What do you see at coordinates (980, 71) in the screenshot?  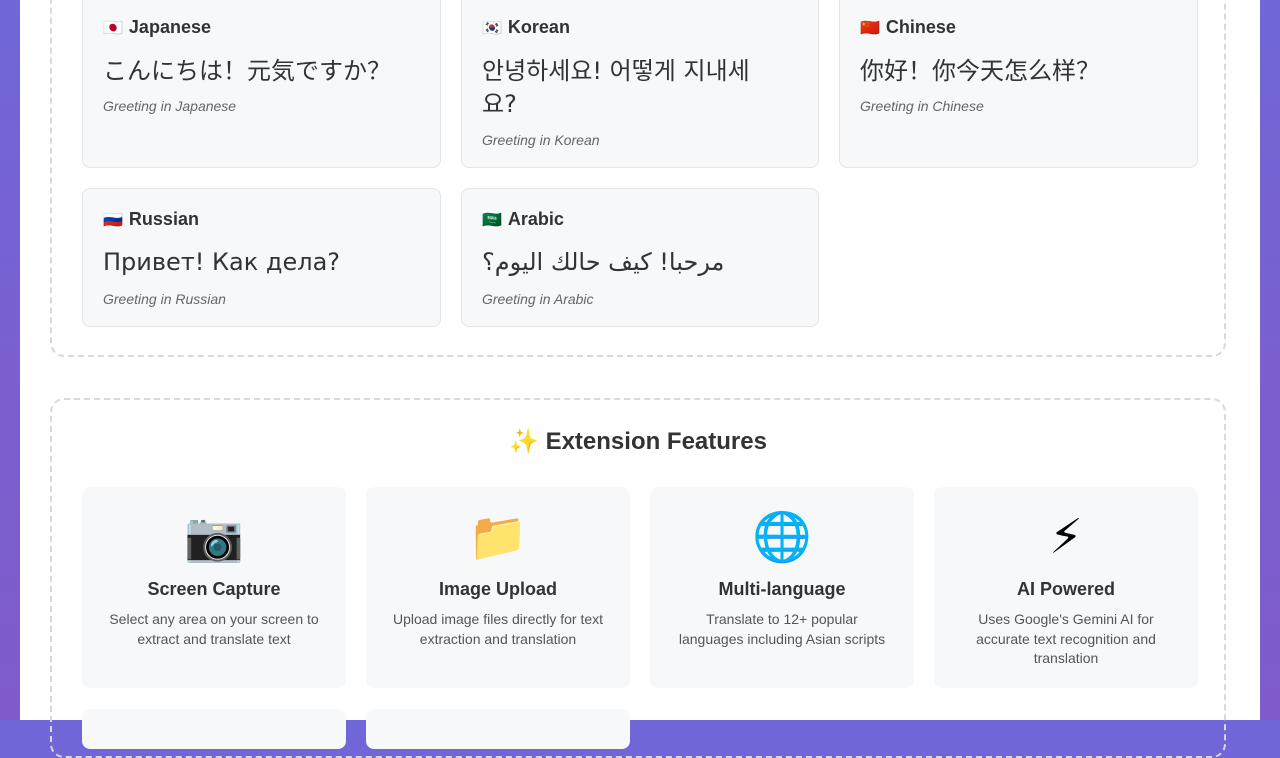 I see `sample-text: 你好！你今天怎么样？` at bounding box center [980, 71].